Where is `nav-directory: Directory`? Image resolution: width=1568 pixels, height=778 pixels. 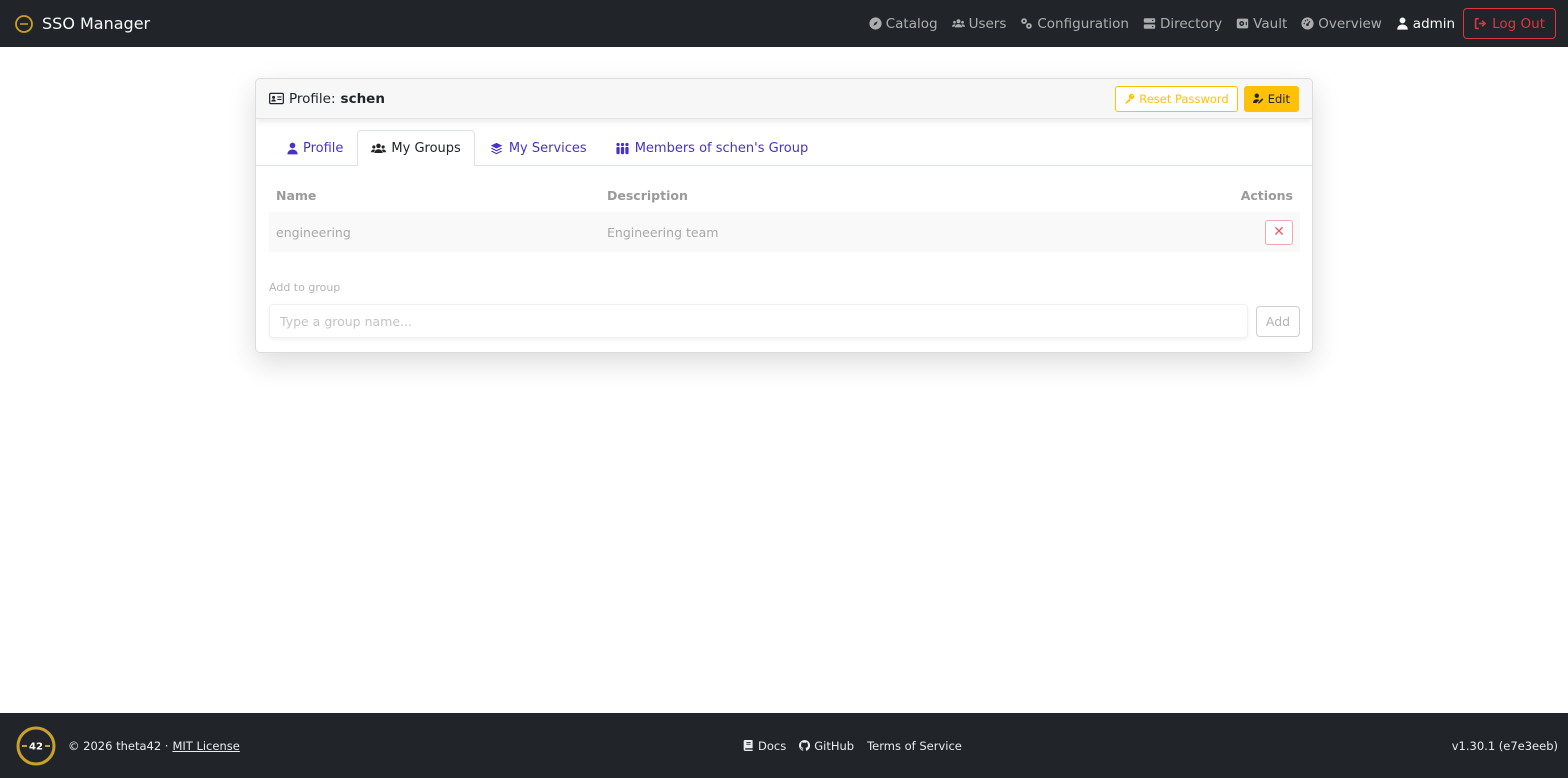 nav-directory: Directory is located at coordinates (1182, 24).